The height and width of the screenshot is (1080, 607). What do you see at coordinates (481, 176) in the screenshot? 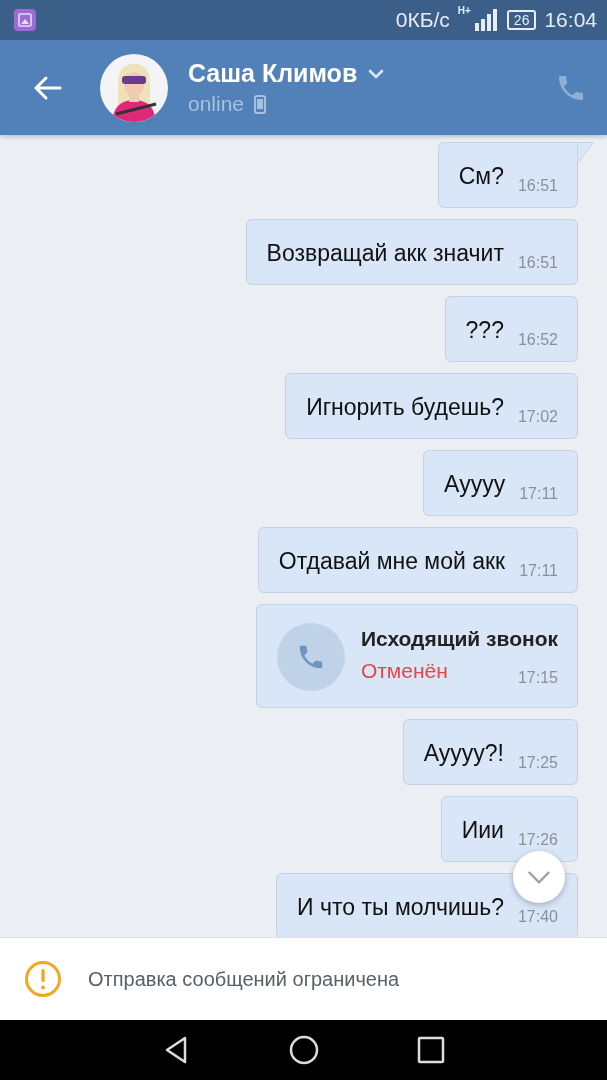
I see `message-text: См?` at bounding box center [481, 176].